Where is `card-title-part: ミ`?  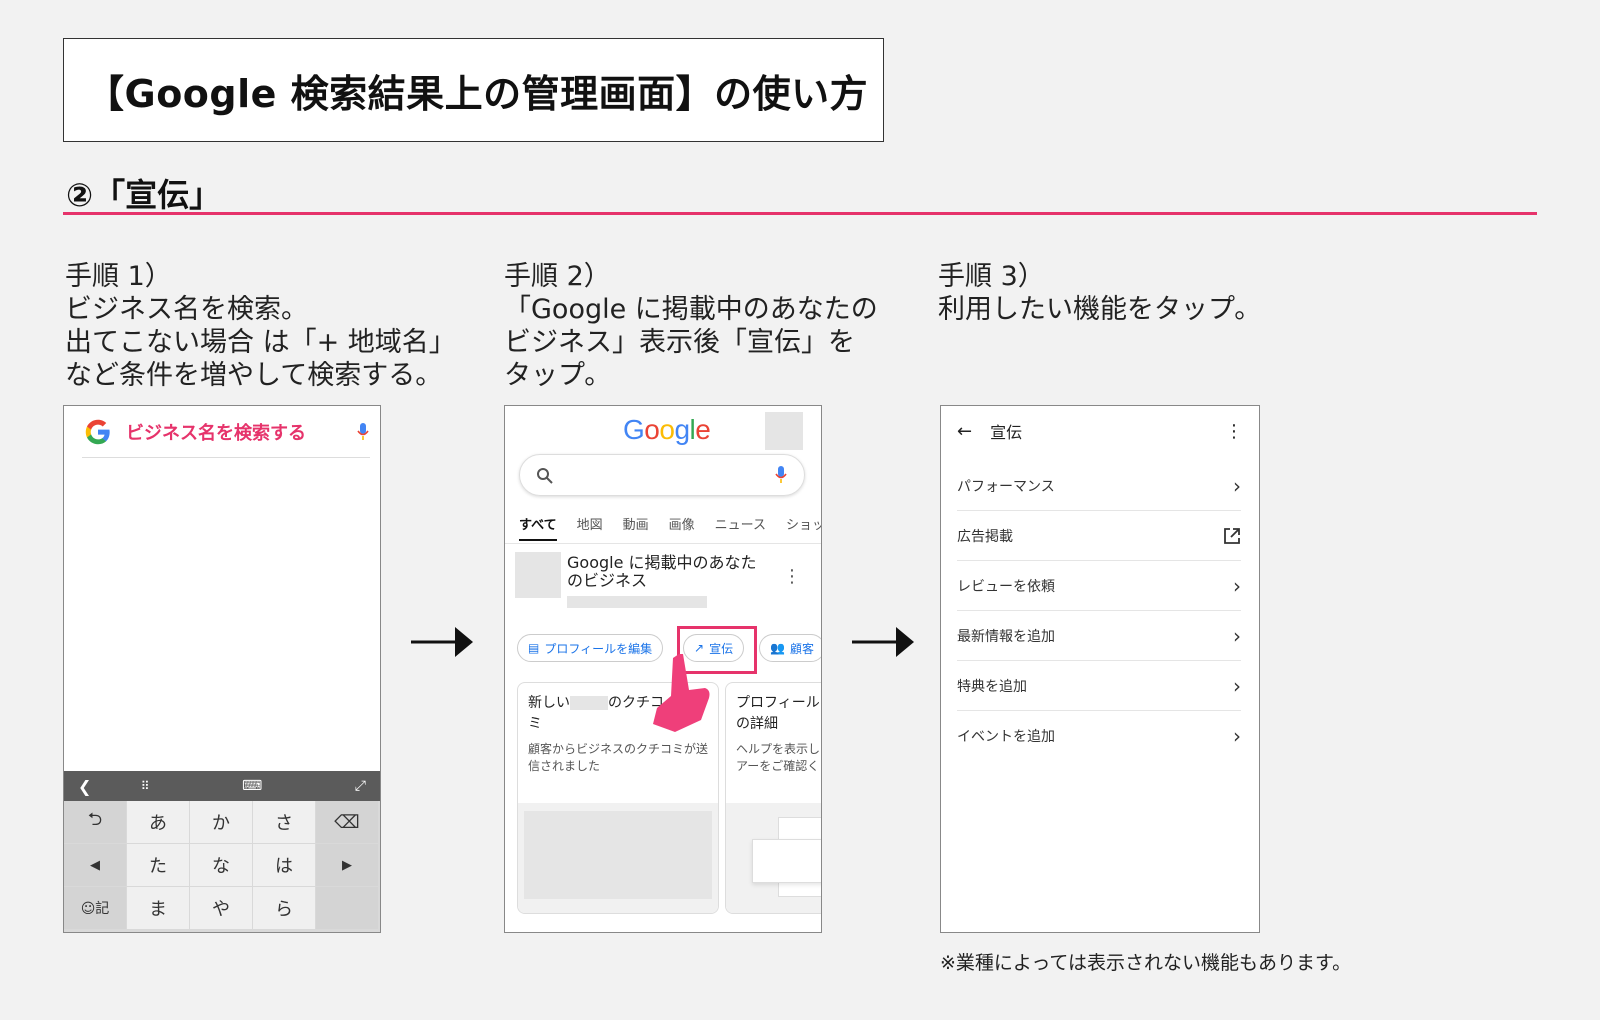 card-title-part: ミ is located at coordinates (535, 724).